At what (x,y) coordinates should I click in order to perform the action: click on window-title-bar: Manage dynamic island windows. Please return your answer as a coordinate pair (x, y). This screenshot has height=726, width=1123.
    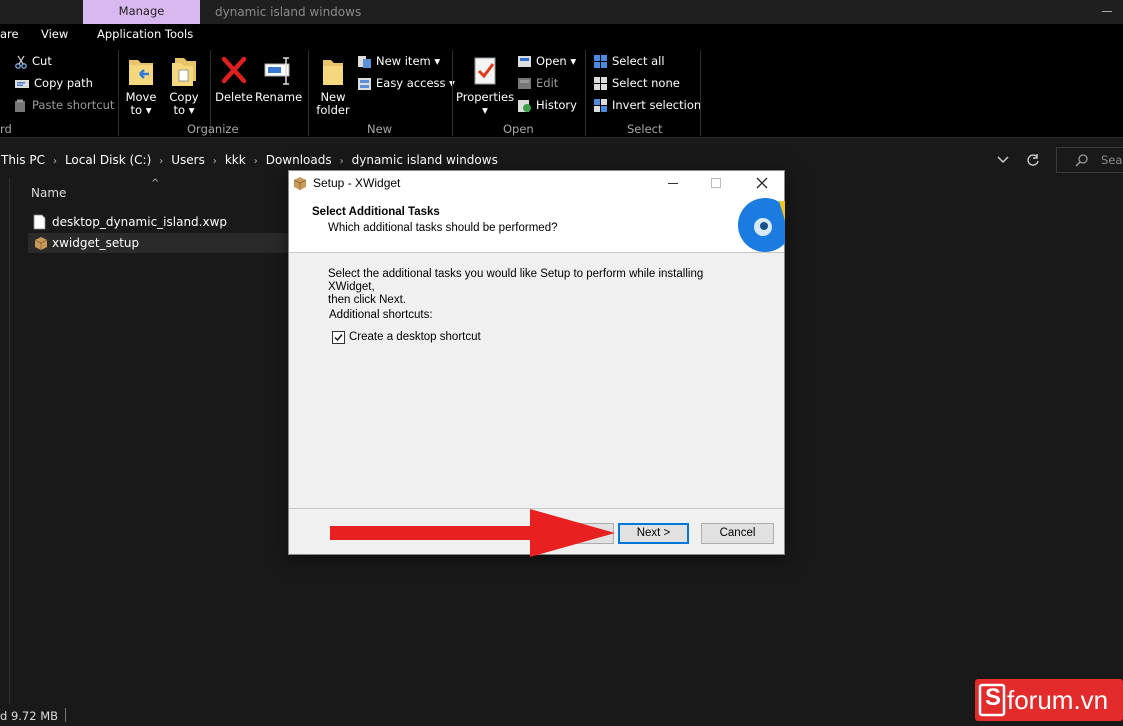
    Looking at the image, I should click on (561, 12).